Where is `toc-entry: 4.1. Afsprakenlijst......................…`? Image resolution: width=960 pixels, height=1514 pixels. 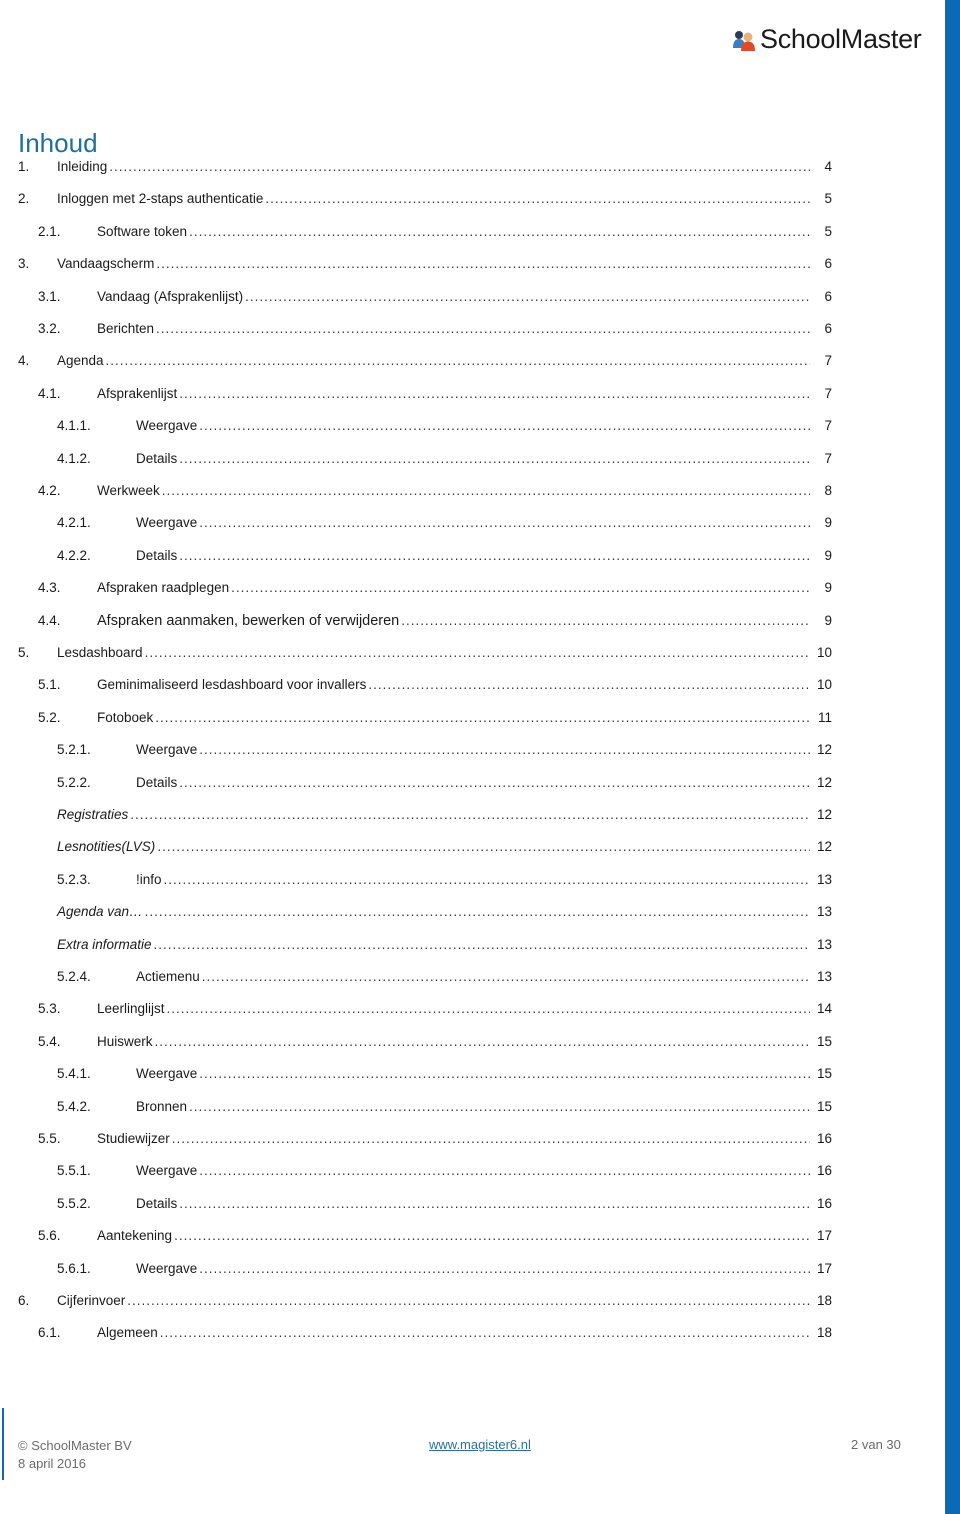 toc-entry: 4.1. Afsprakenlijst......................… is located at coordinates (416, 396).